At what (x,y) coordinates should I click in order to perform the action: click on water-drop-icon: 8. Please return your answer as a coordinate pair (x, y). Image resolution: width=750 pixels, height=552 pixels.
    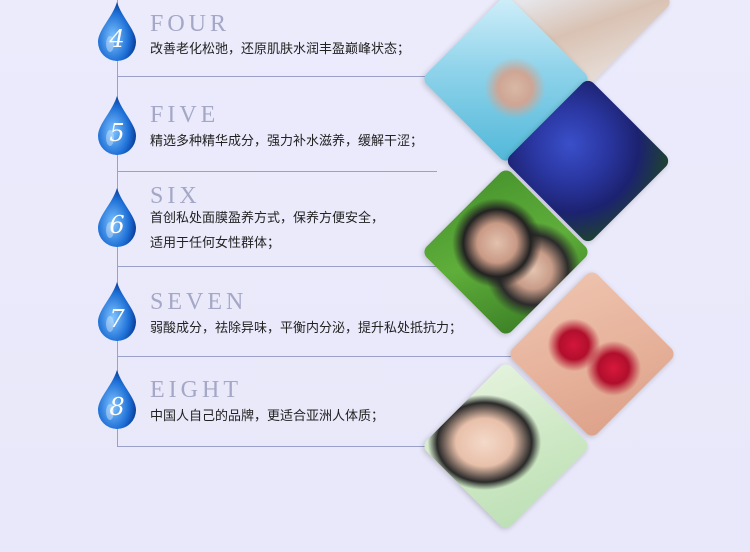
    Looking at the image, I should click on (117, 400).